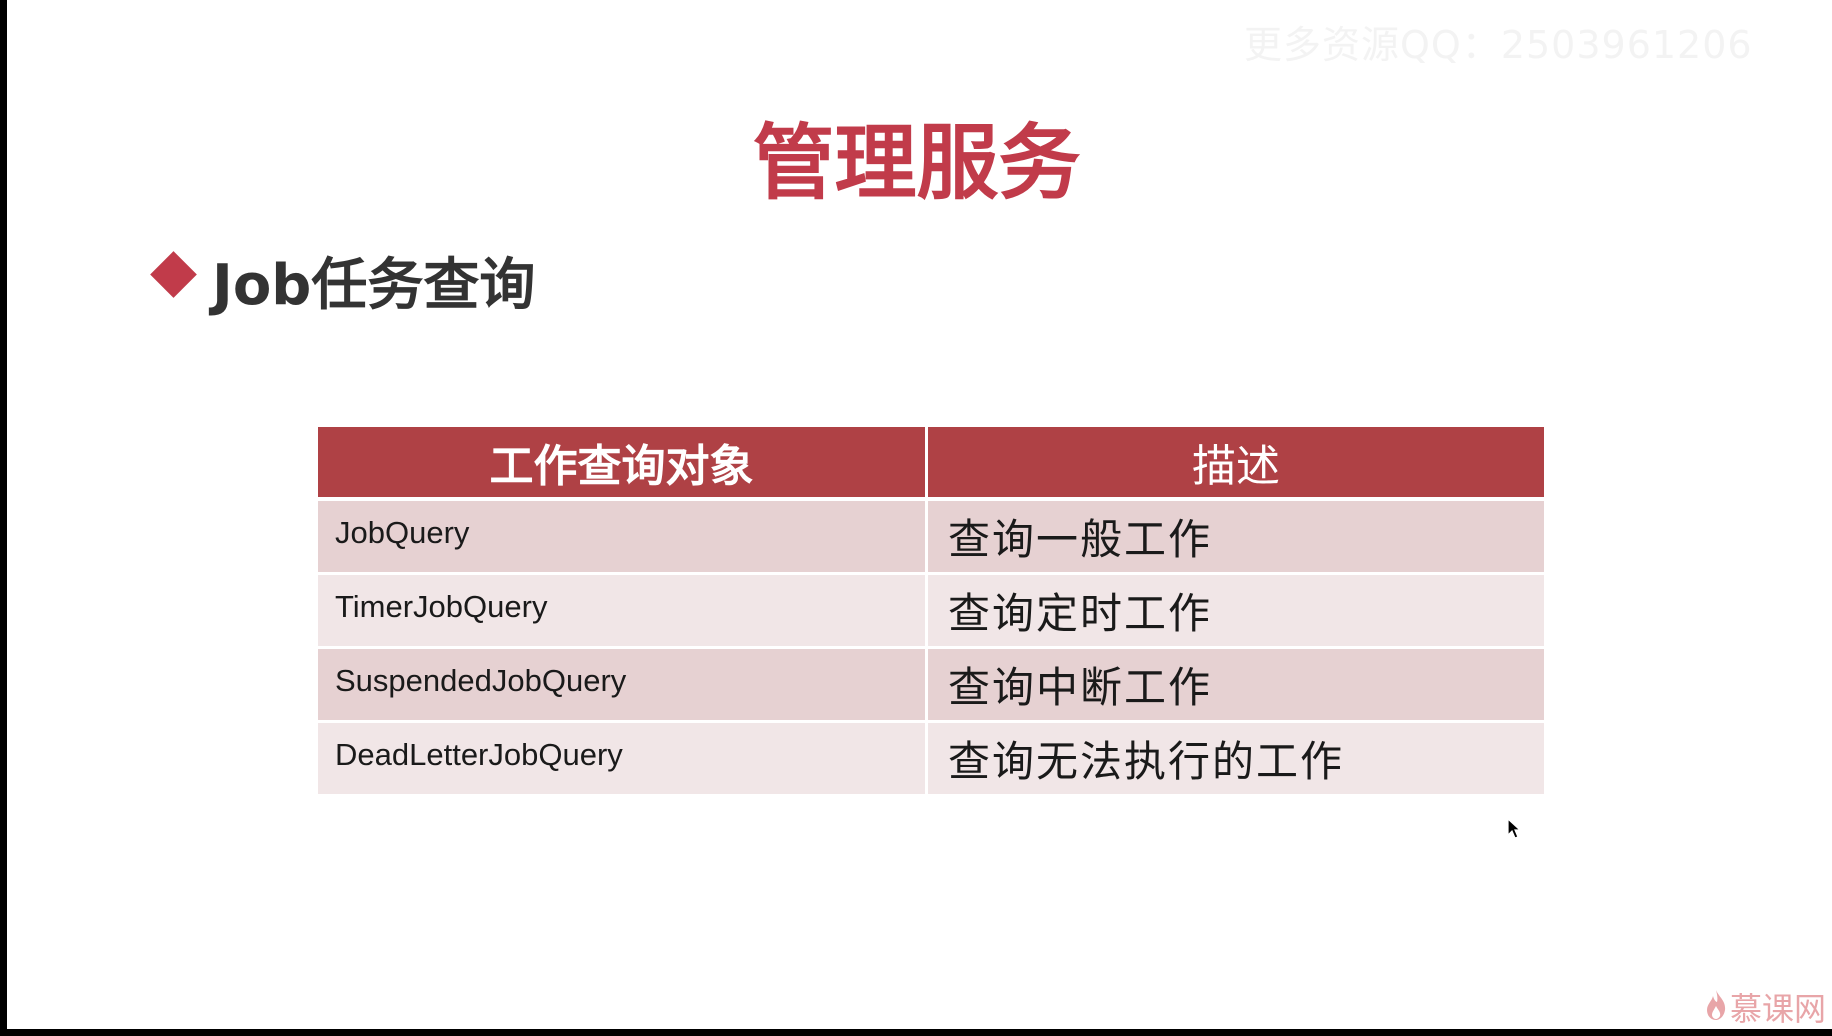 The width and height of the screenshot is (1832, 1036). What do you see at coordinates (1236, 538) in the screenshot?
I see `description-cell: 查询一般工作` at bounding box center [1236, 538].